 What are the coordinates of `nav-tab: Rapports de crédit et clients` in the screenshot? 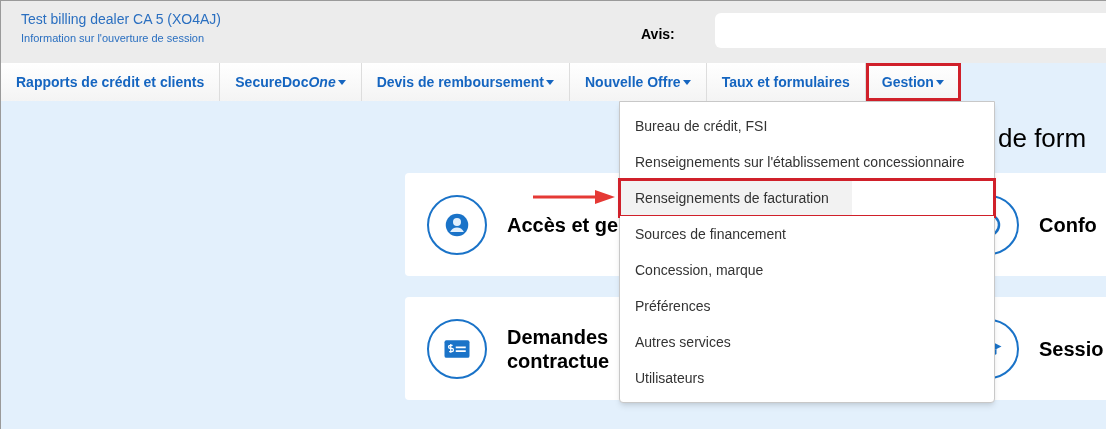 It's located at (111, 82).